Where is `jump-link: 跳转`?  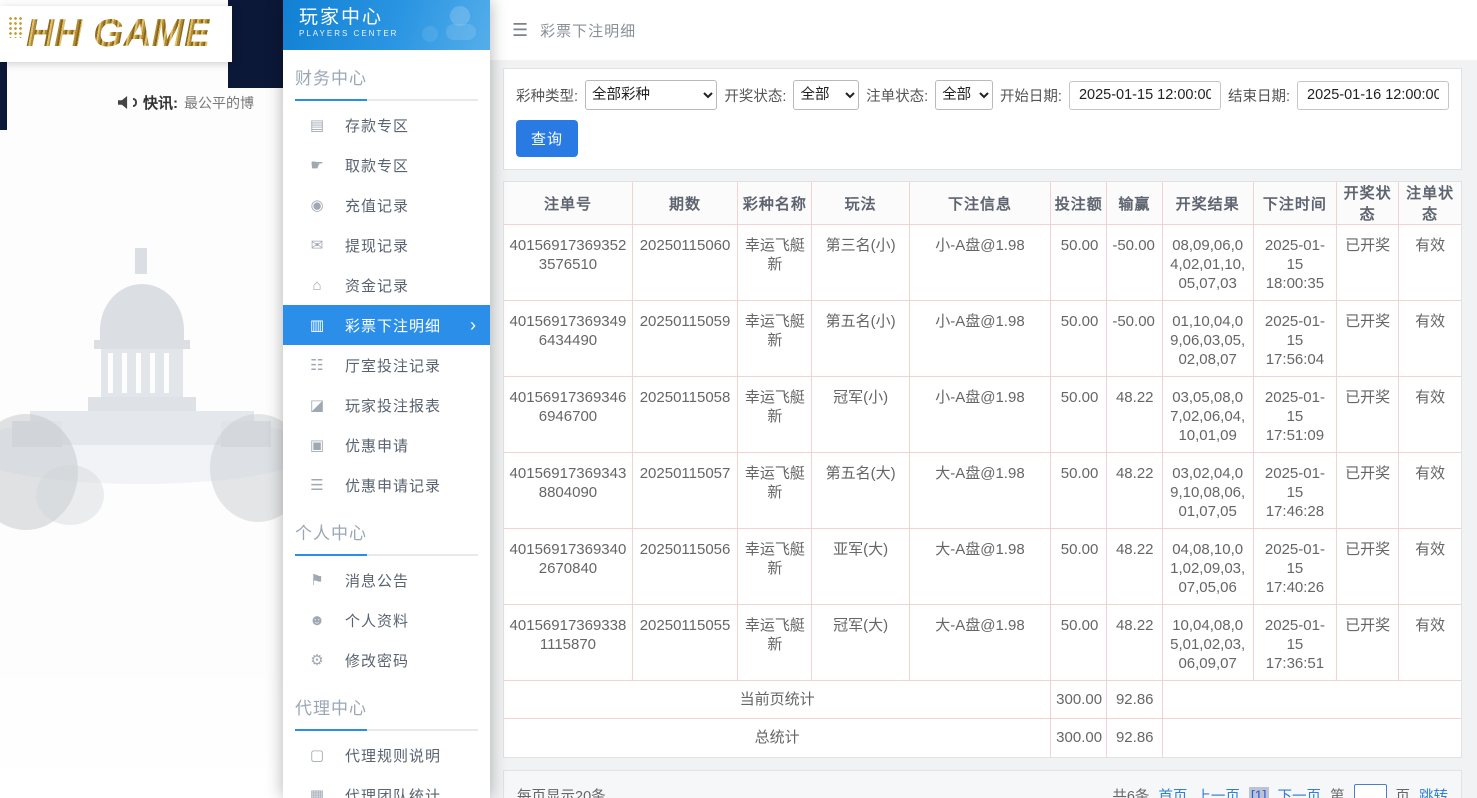
jump-link: 跳转 is located at coordinates (1433, 791).